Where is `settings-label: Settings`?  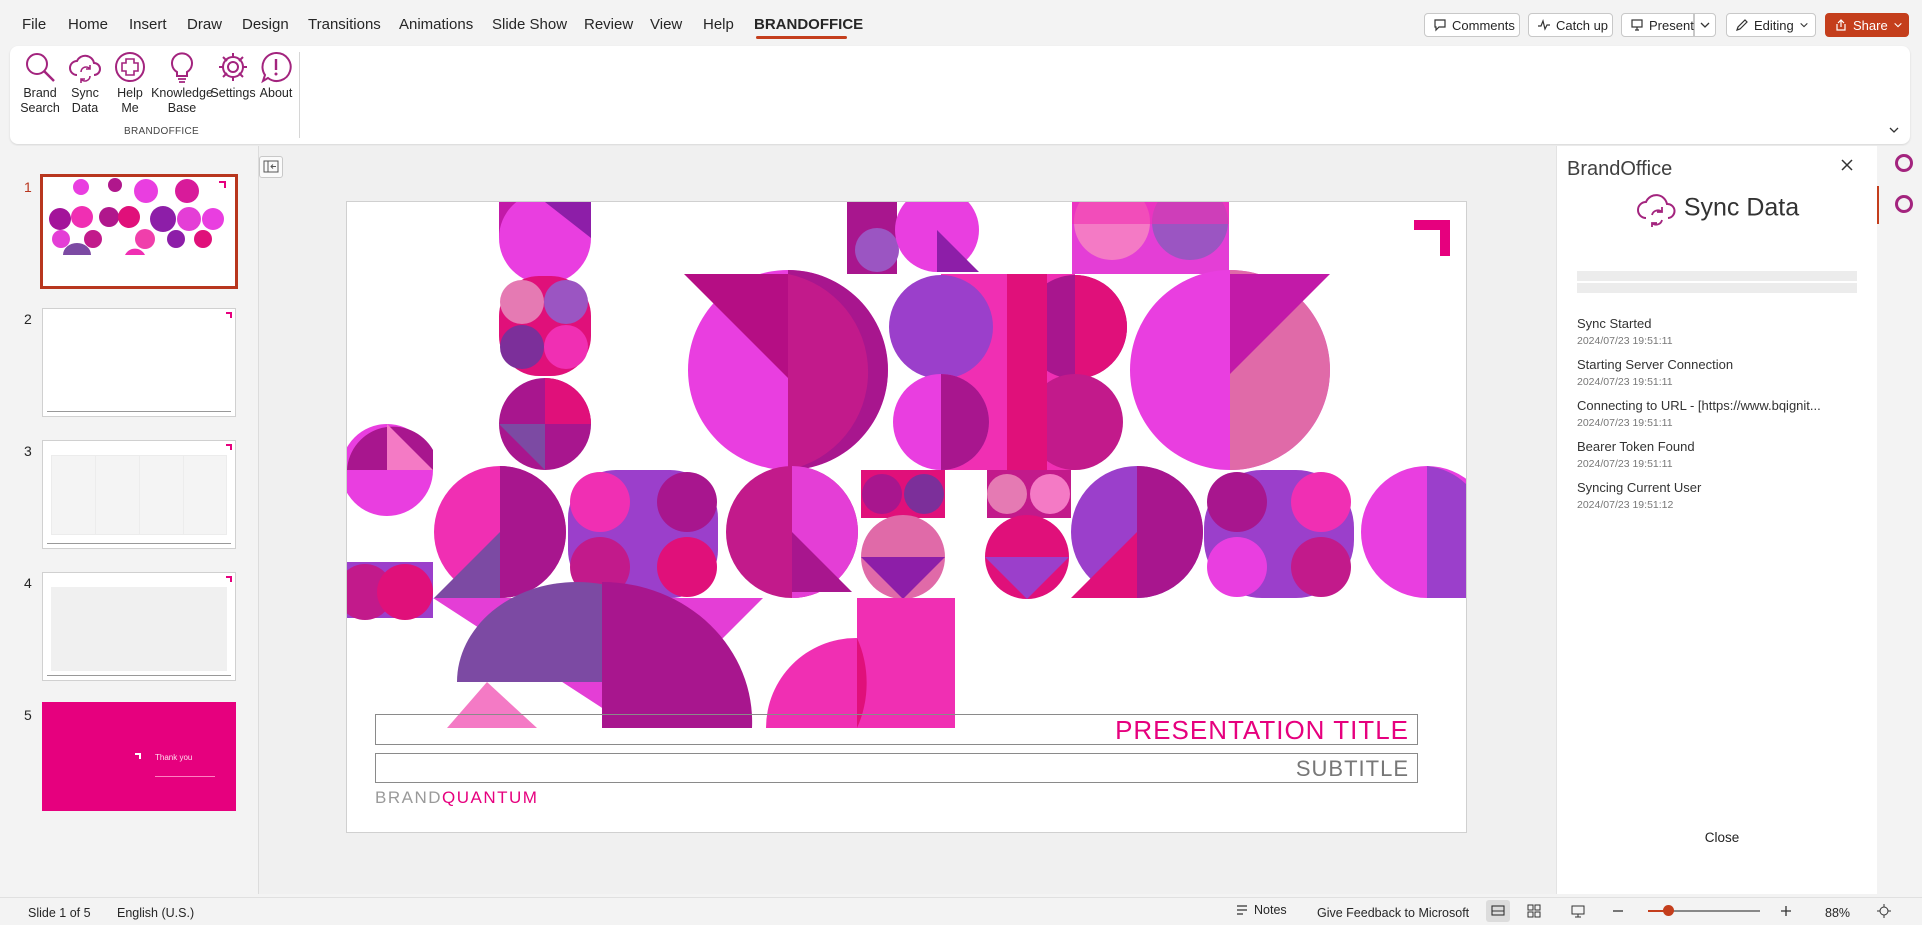 settings-label: Settings is located at coordinates (233, 93).